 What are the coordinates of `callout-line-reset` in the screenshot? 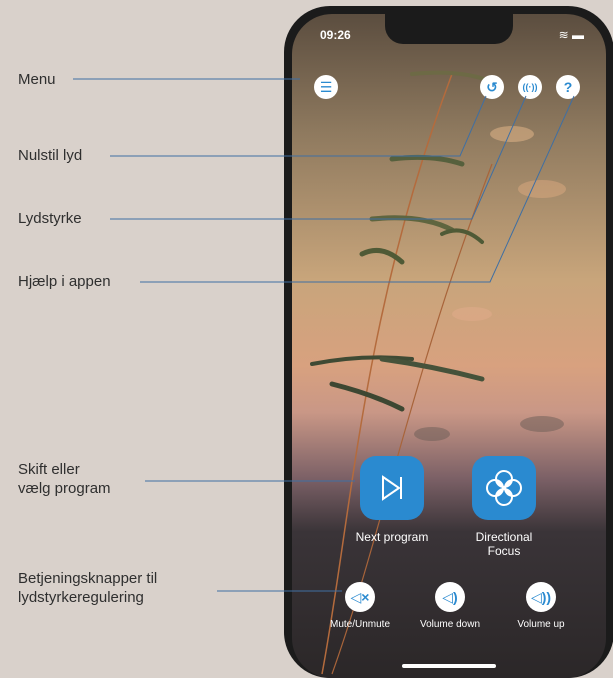 It's located at (298, 126).